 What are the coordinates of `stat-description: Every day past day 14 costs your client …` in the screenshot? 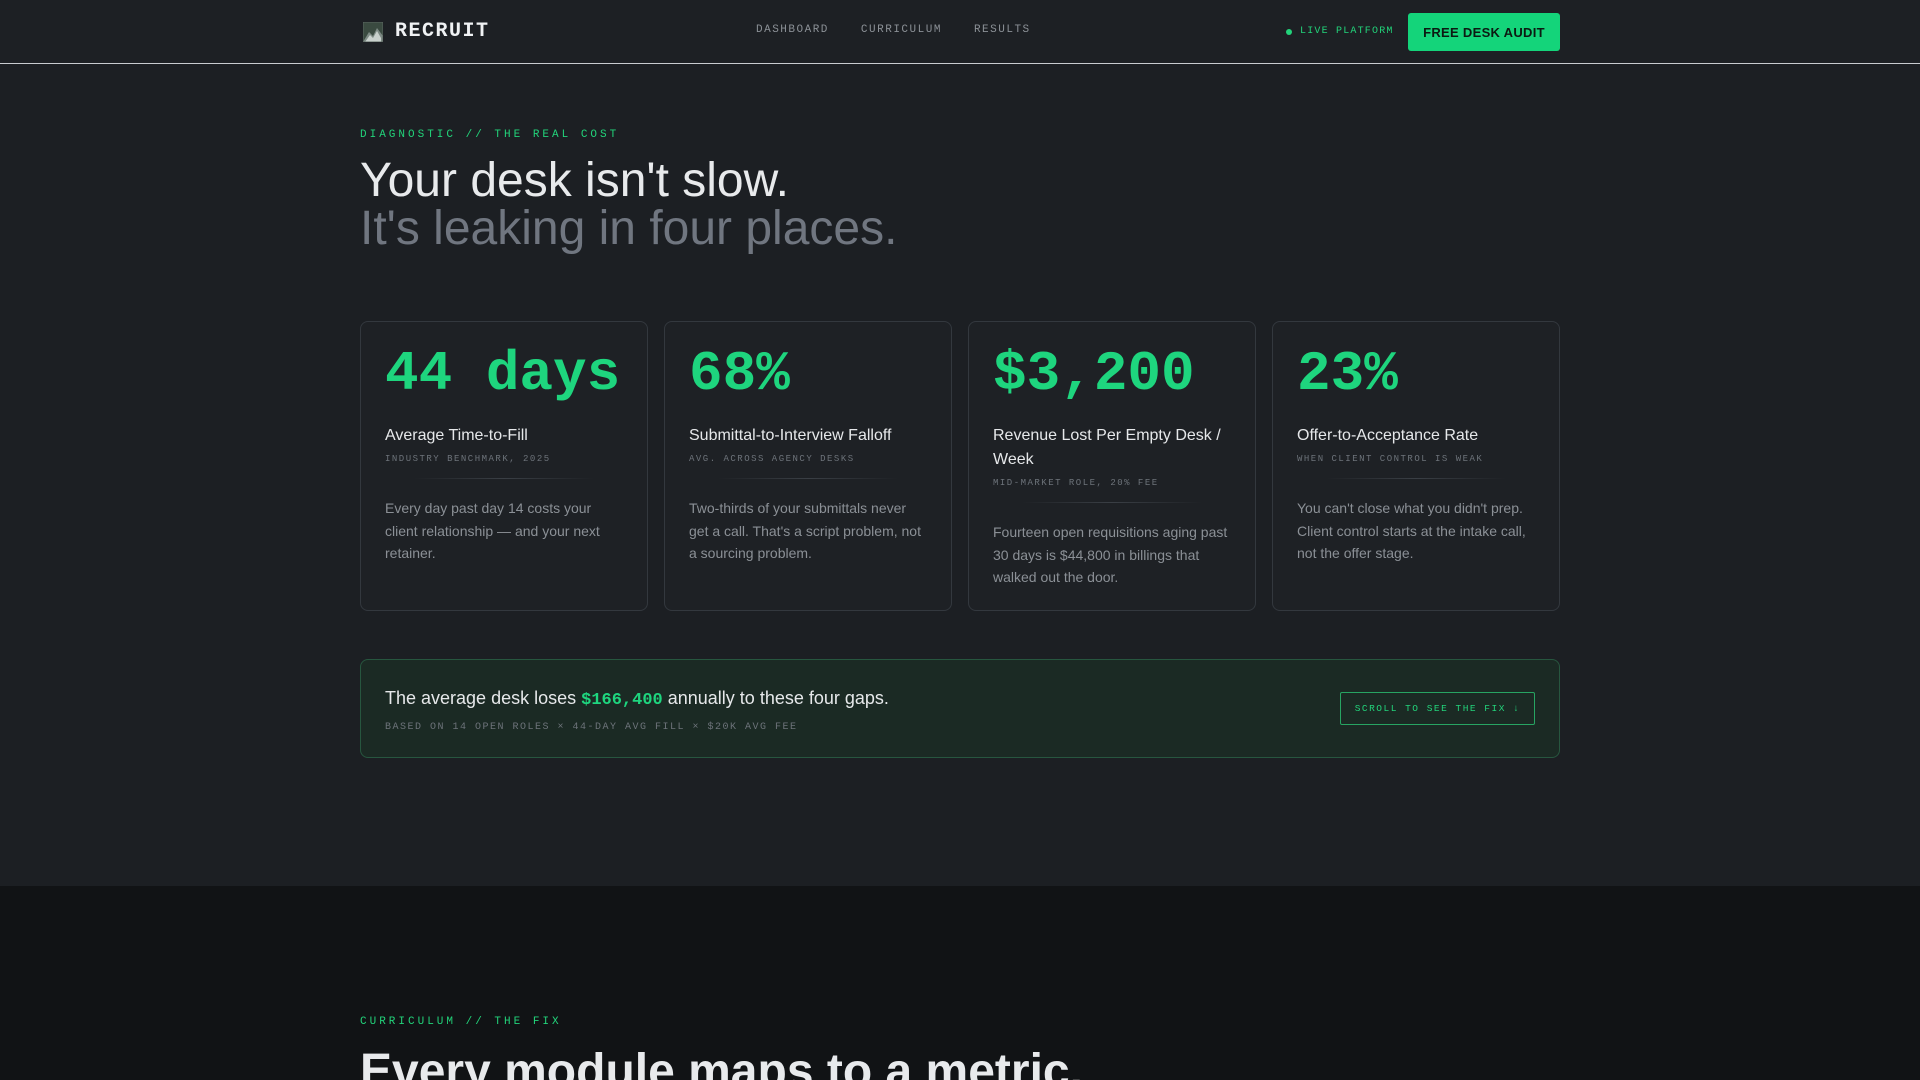 It's located at (492, 530).